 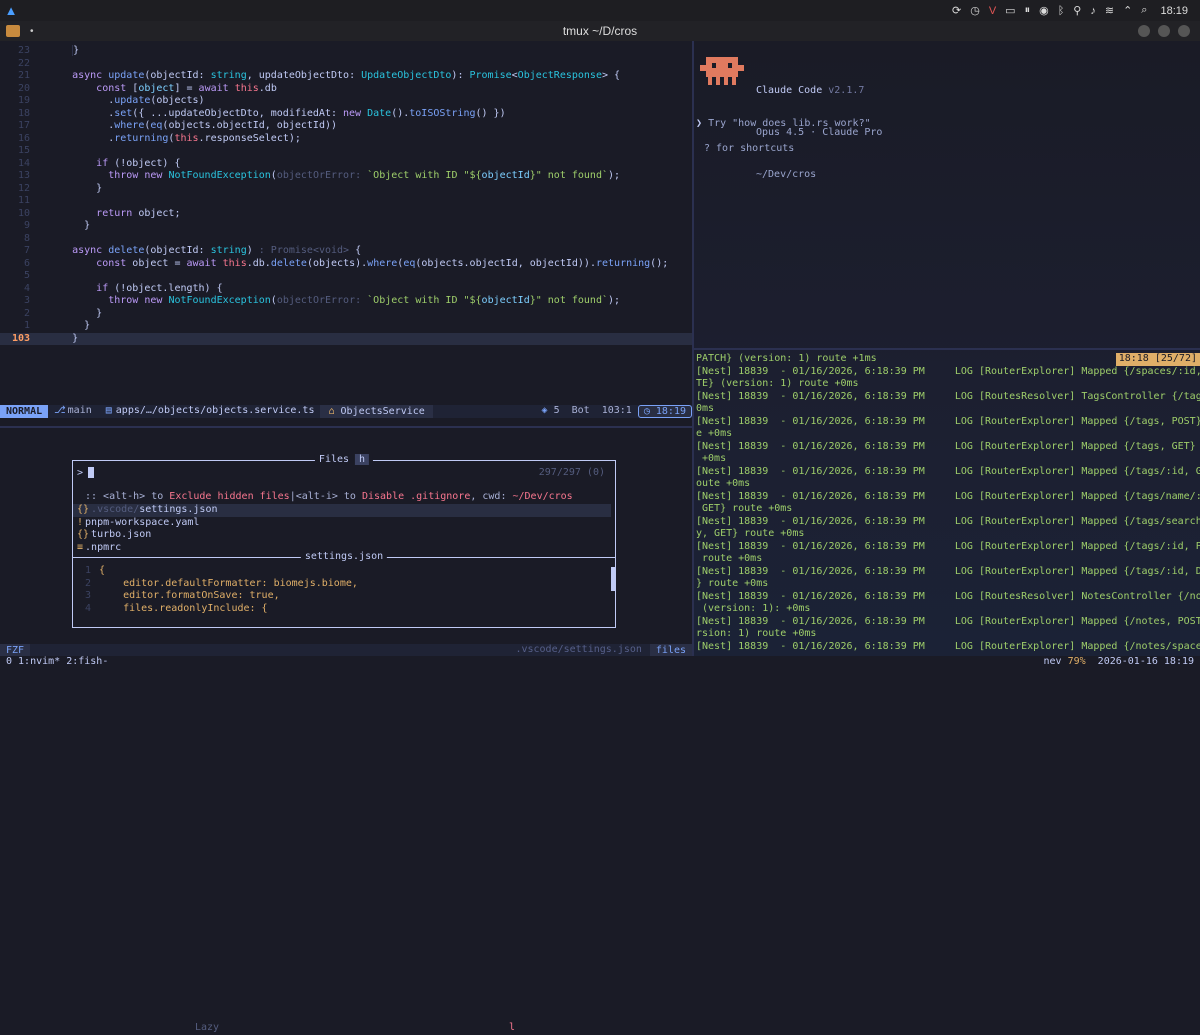 What do you see at coordinates (102, 570) in the screenshot?
I see `preview-text: {` at bounding box center [102, 570].